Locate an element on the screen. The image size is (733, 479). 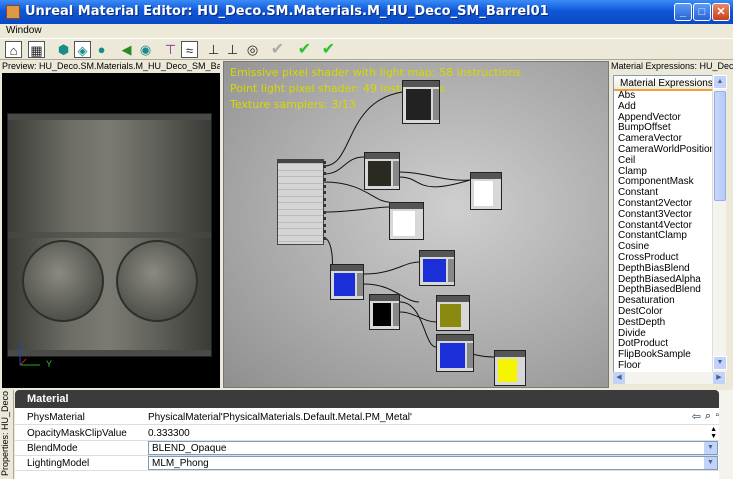
curve-links-button: ≈ is located at coordinates (189, 49).